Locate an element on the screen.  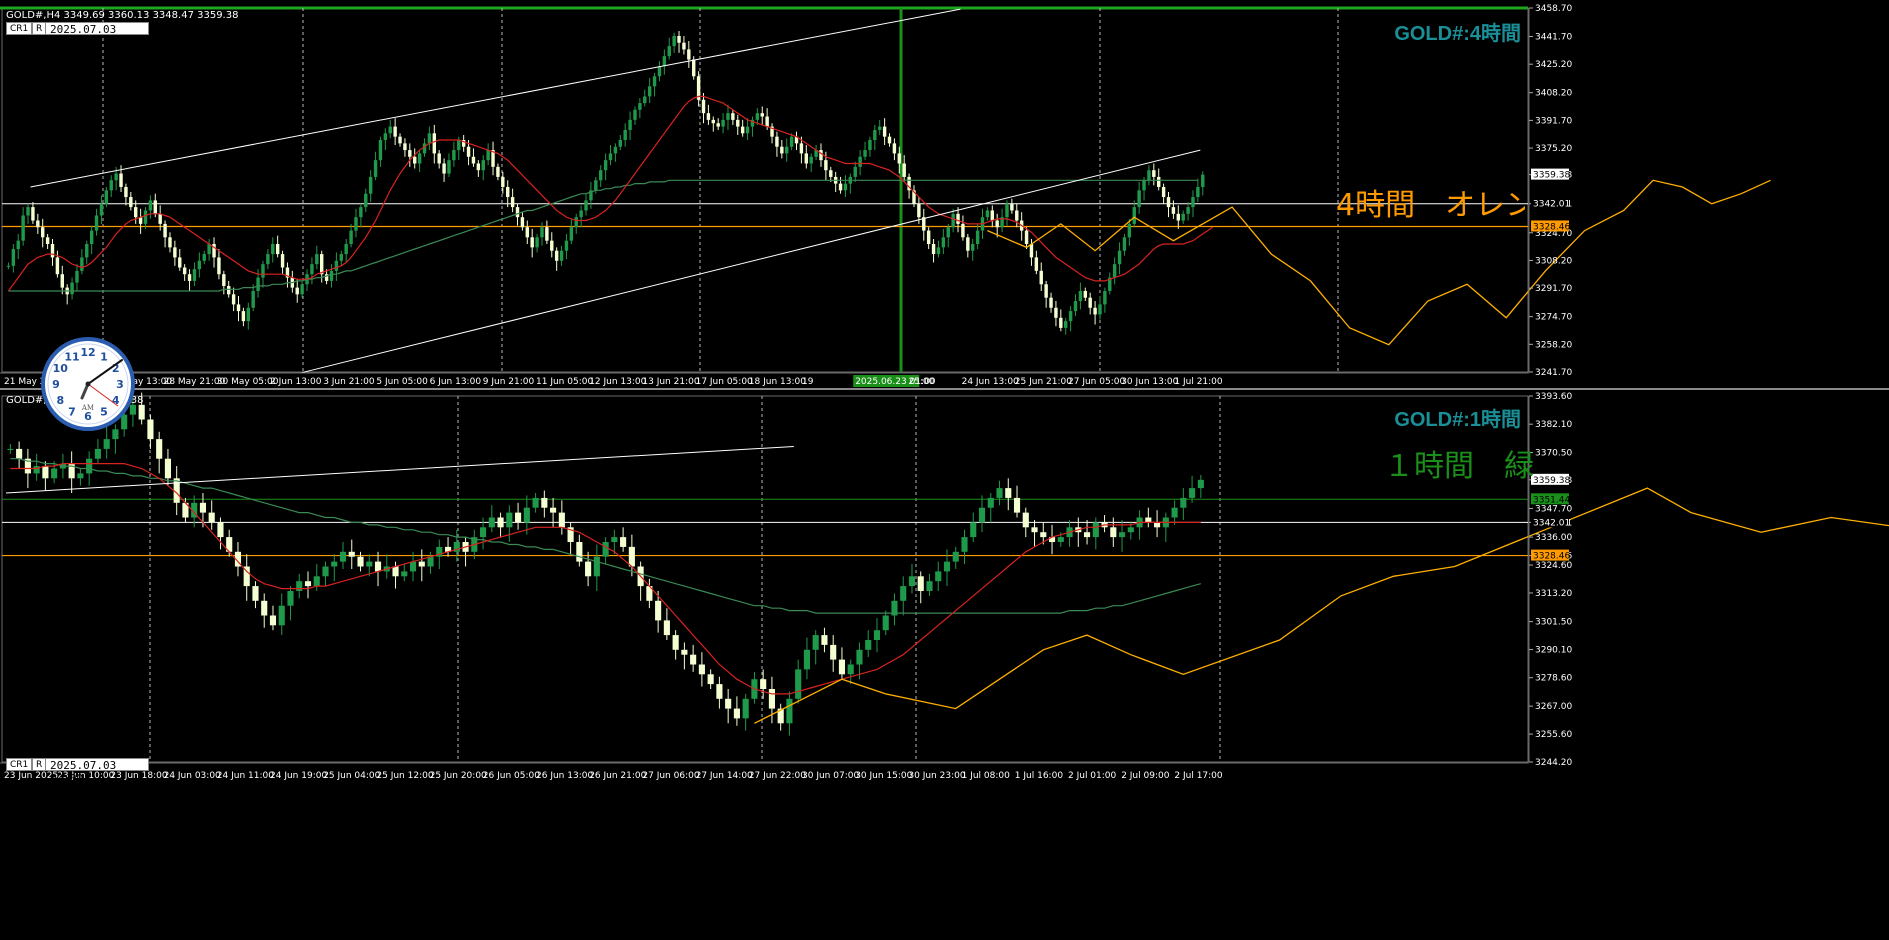
analog-clock-widget: 12 1234567891011AM is located at coordinates (88, 384).